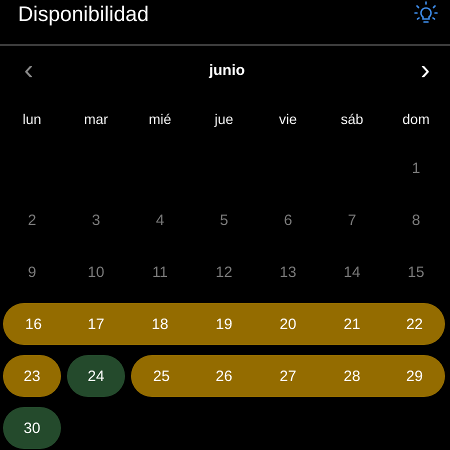  Describe the element at coordinates (160, 119) in the screenshot. I see `weekday-label: mié` at that location.